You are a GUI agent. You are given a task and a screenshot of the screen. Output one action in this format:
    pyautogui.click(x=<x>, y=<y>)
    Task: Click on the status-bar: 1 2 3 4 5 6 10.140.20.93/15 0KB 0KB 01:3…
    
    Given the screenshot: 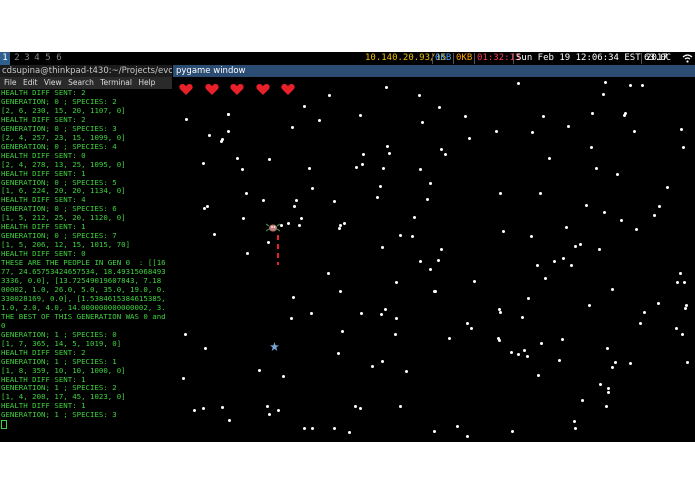 What is the action you would take?
    pyautogui.click(x=347, y=58)
    